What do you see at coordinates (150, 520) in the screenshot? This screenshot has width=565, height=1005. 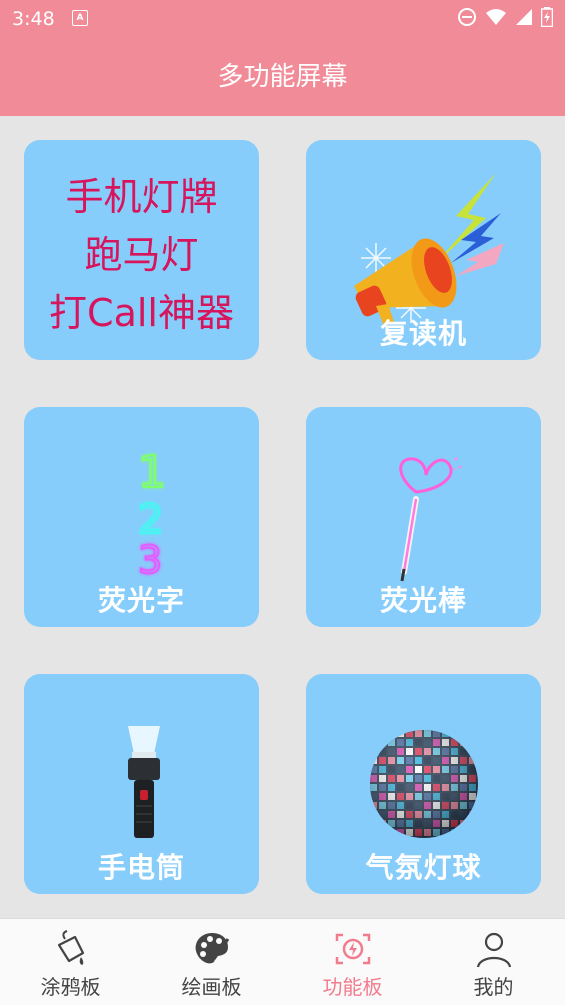 I see `glow-digit: 2` at bounding box center [150, 520].